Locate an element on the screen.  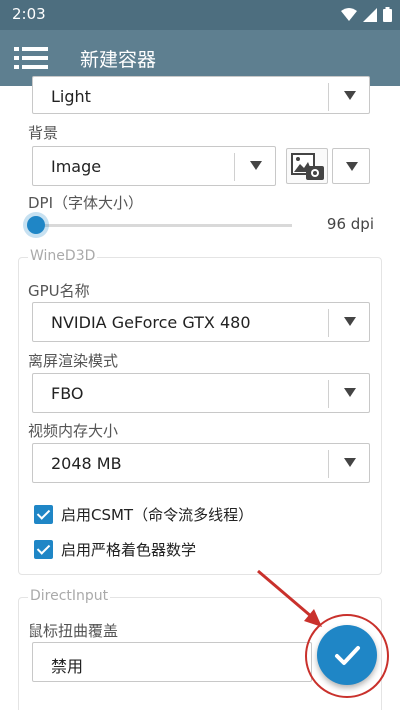
checkmark-icon is located at coordinates (347, 655).